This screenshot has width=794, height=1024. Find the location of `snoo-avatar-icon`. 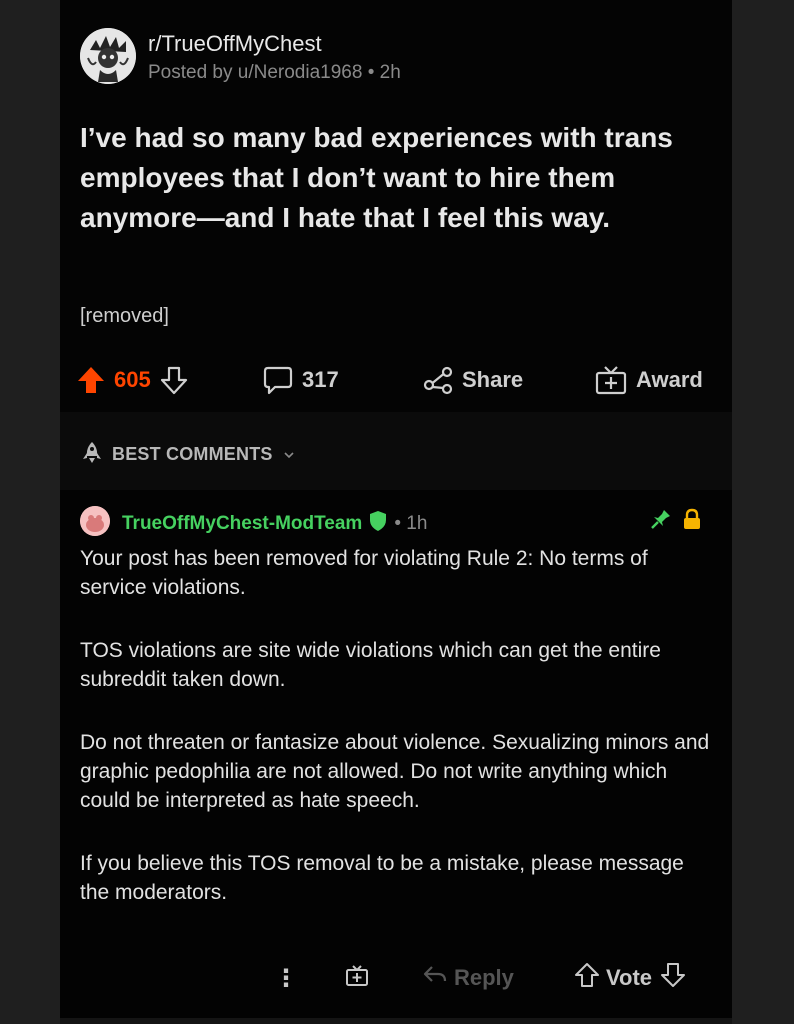

snoo-avatar-icon is located at coordinates (95, 521).